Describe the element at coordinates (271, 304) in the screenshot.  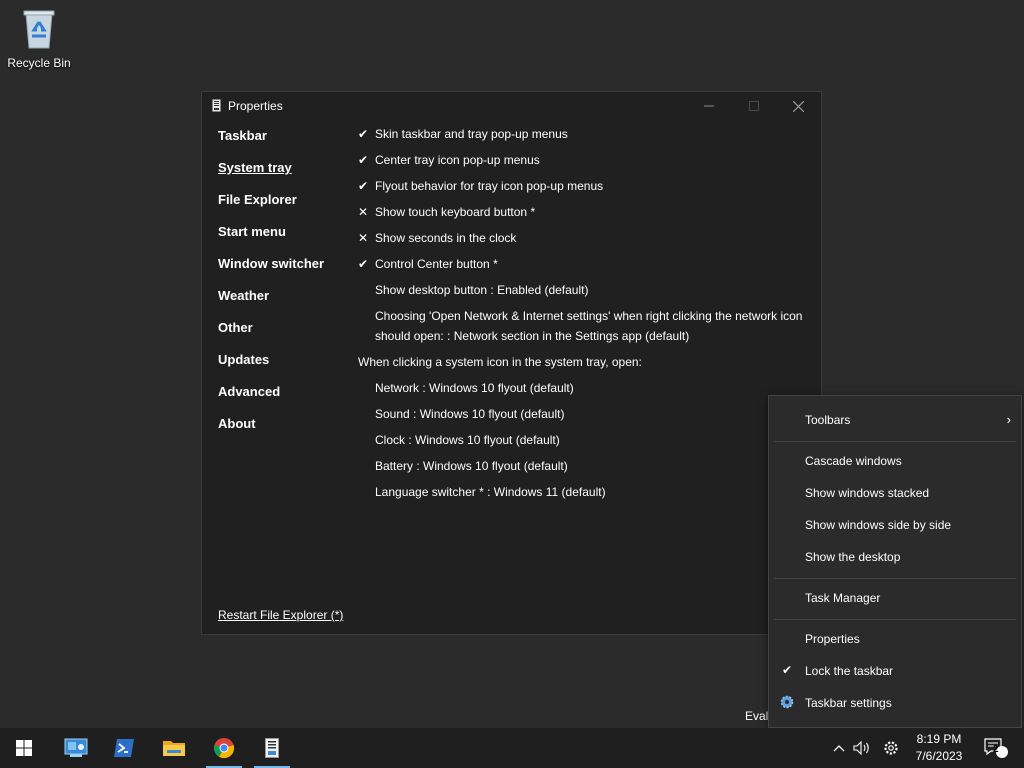
I see `nav-item-weather: Weather` at that location.